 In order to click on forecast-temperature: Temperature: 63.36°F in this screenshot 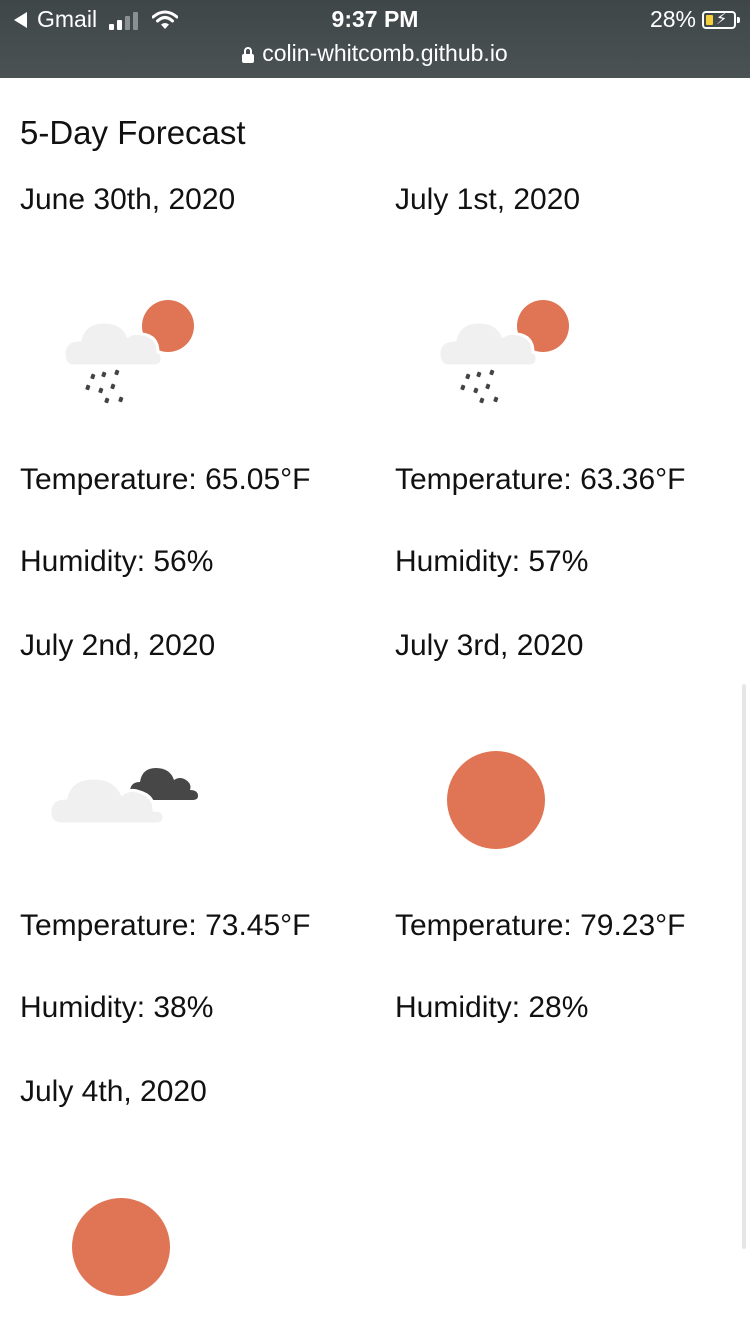, I will do `click(540, 479)`.